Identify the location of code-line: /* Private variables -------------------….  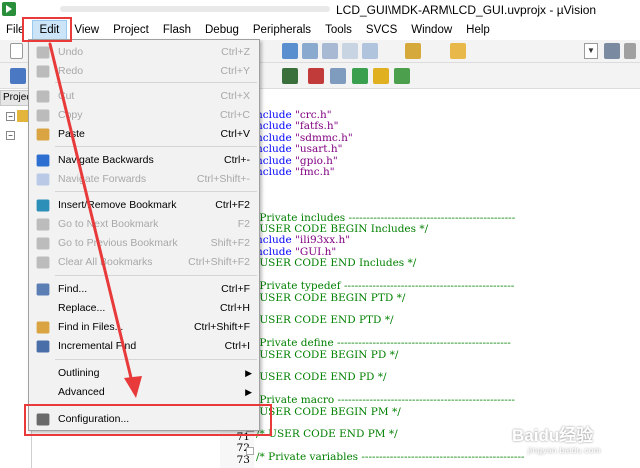
(390, 457).